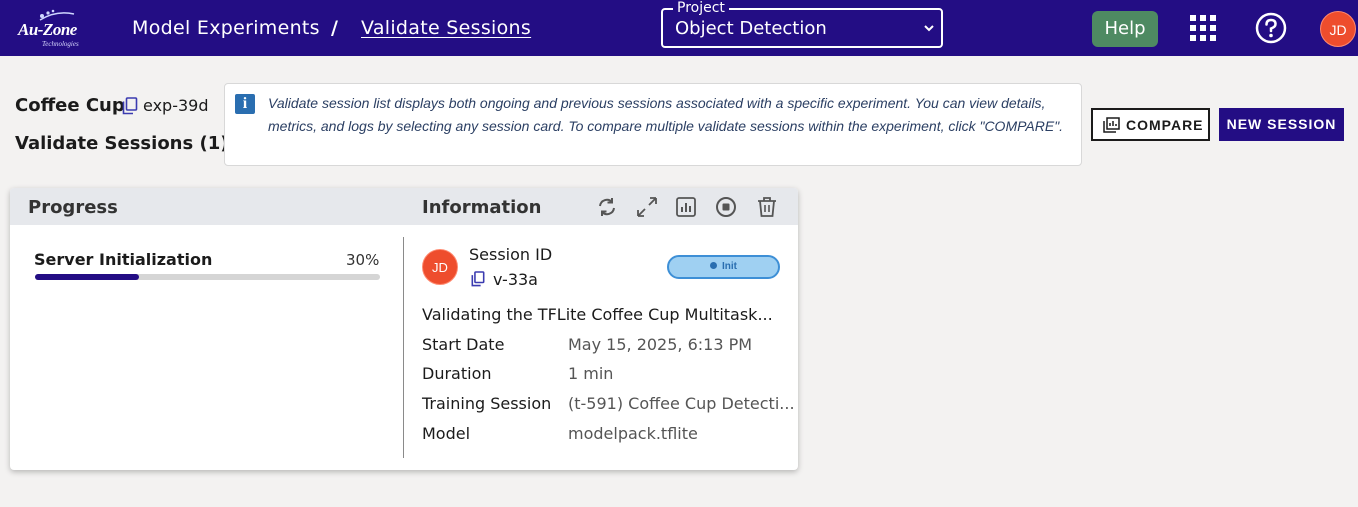 Image resolution: width=1358 pixels, height=507 pixels. What do you see at coordinates (767, 207) in the screenshot?
I see `trash-icon` at bounding box center [767, 207].